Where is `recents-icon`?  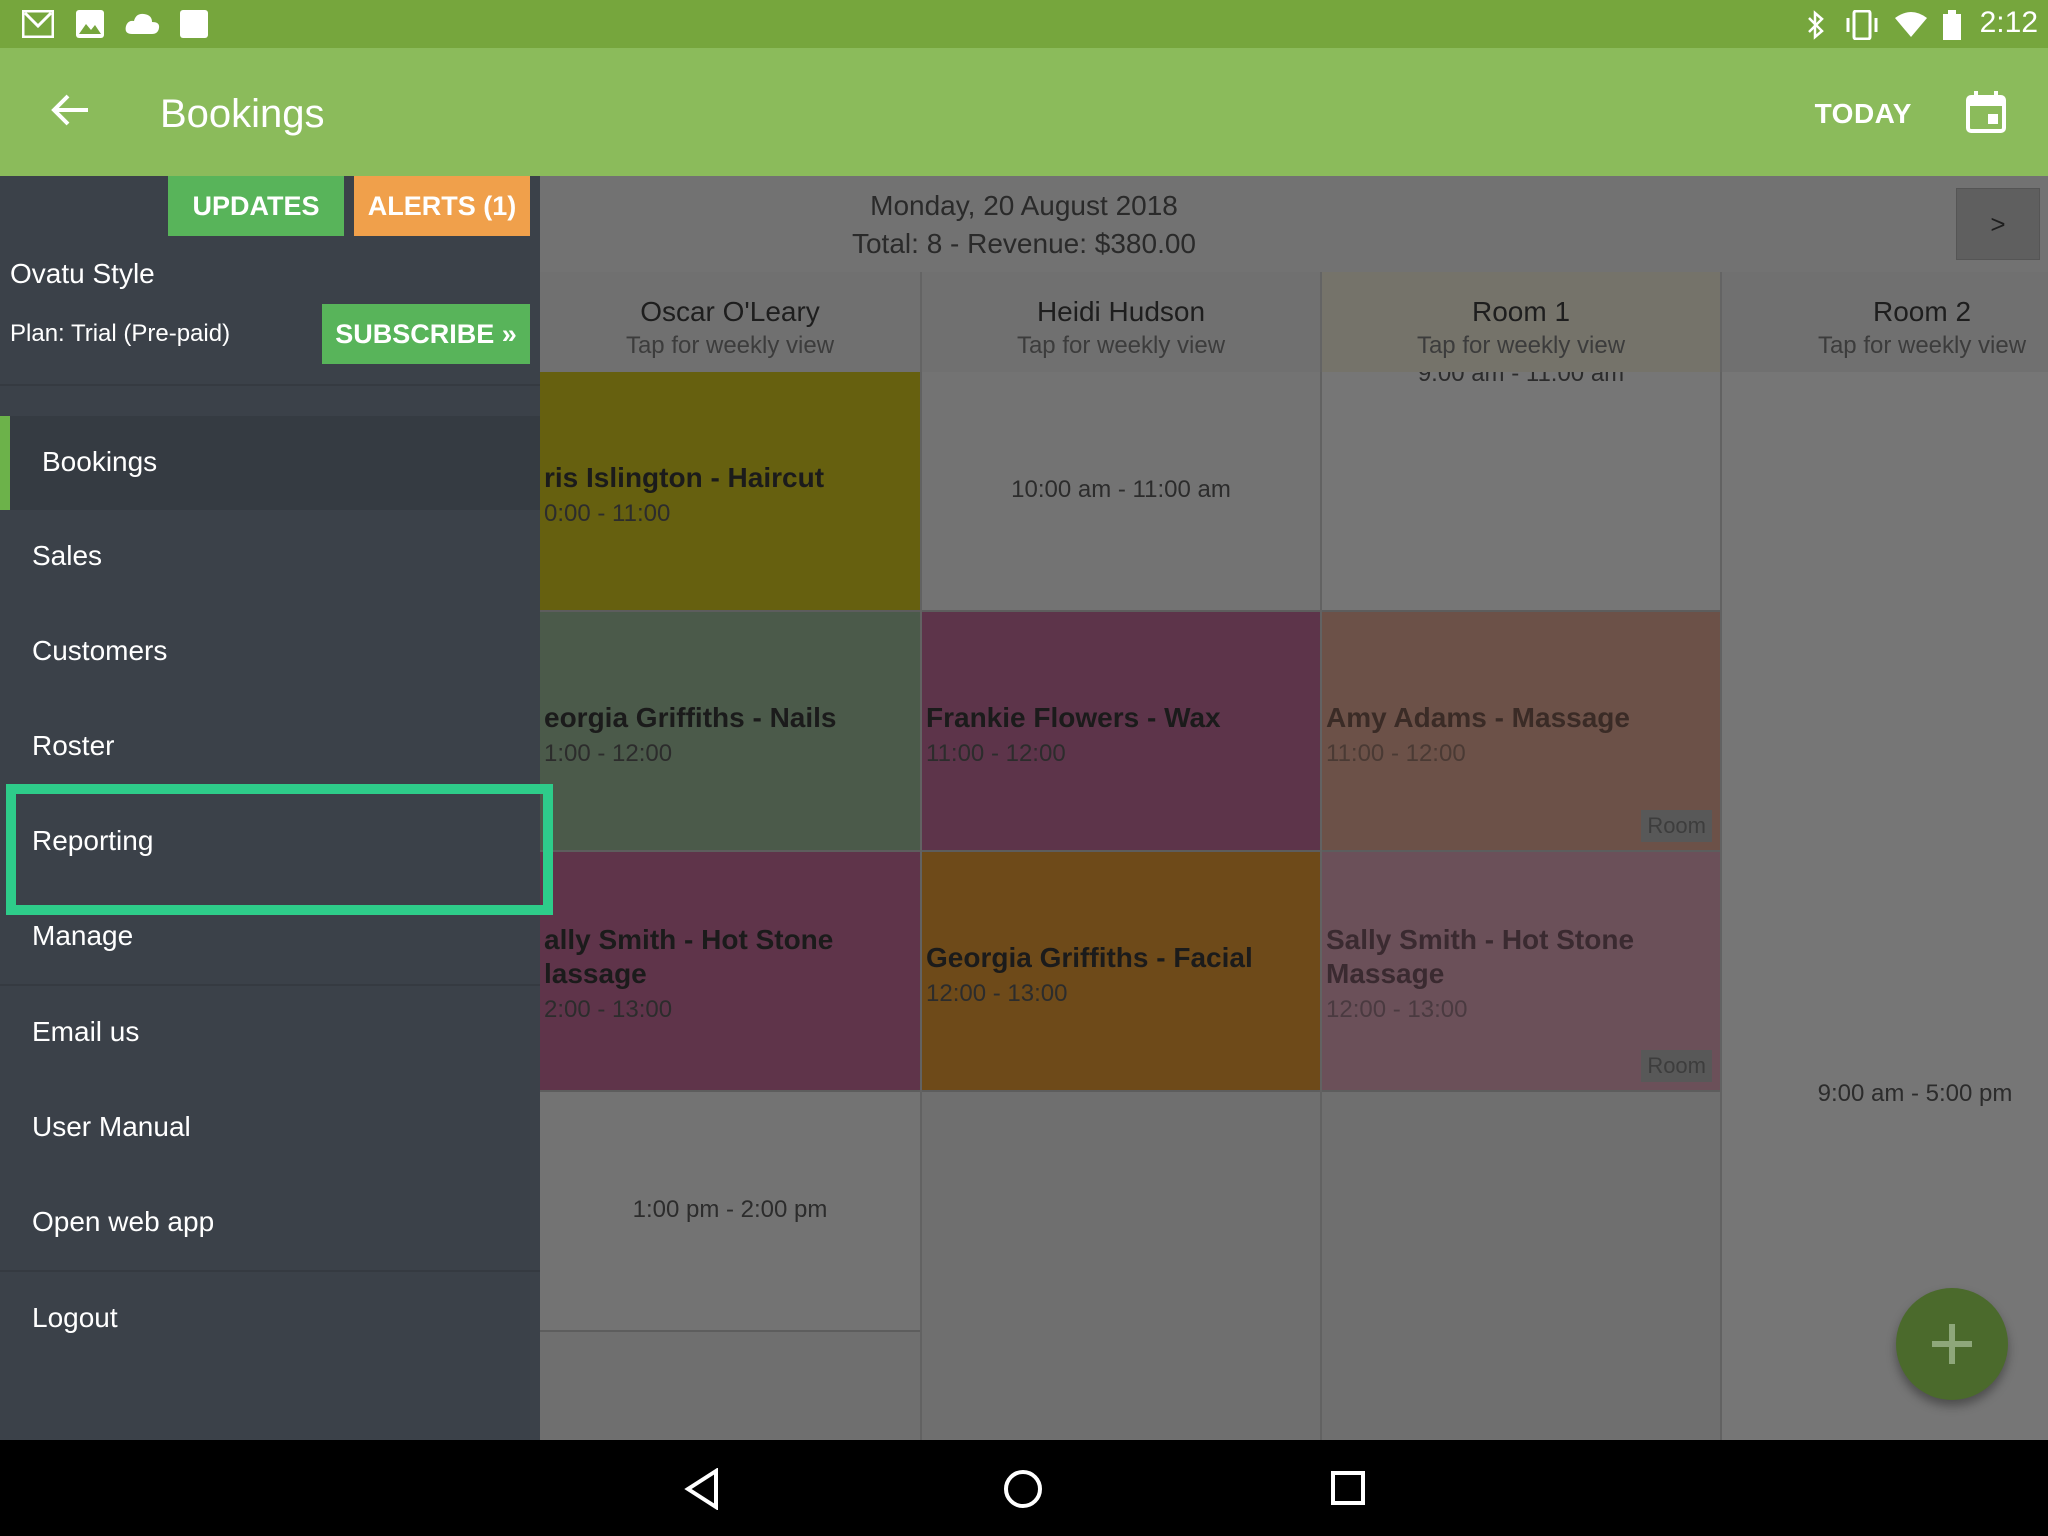 recents-icon is located at coordinates (1348, 1488).